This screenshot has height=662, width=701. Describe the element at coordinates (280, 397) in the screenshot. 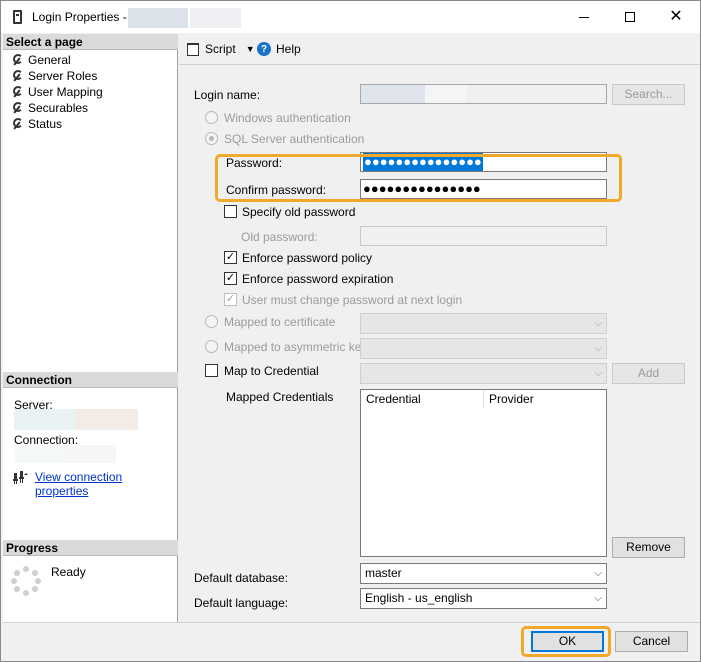

I see `mapped-credentials-label: Mapped Credentials` at that location.